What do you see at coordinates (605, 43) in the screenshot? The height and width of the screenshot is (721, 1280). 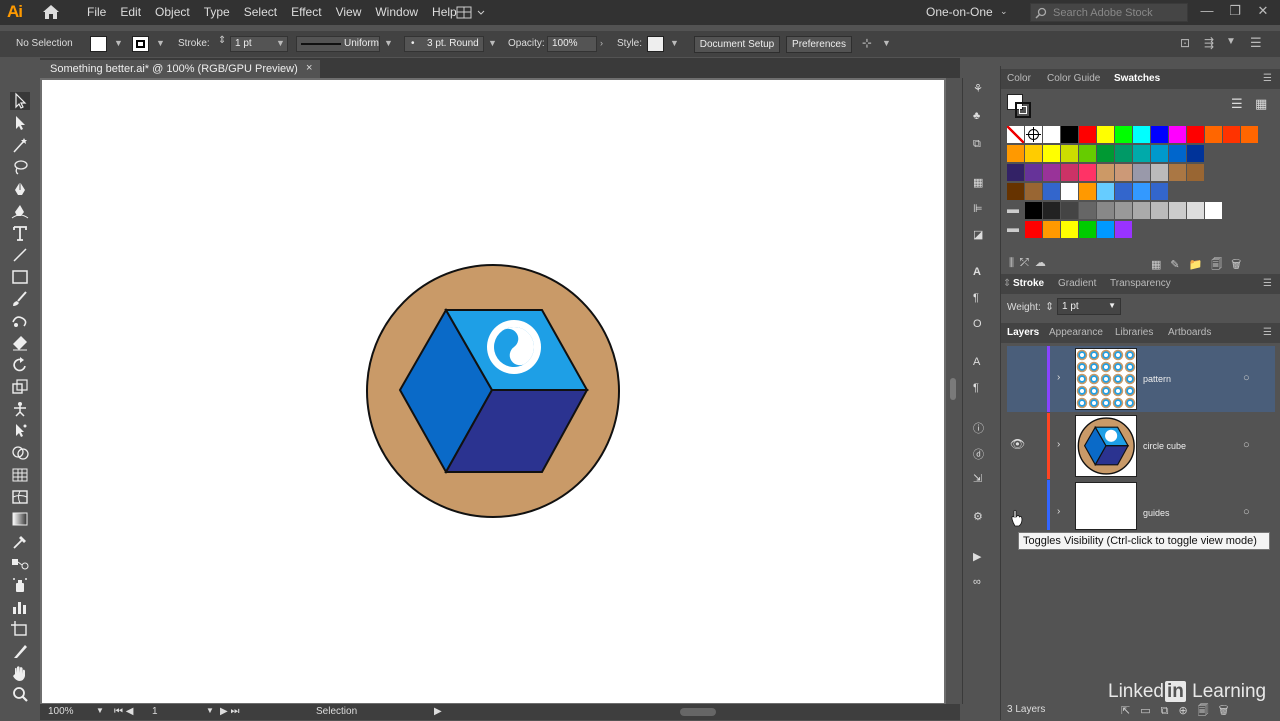 I see `opacity-arrow-icon: ›` at bounding box center [605, 43].